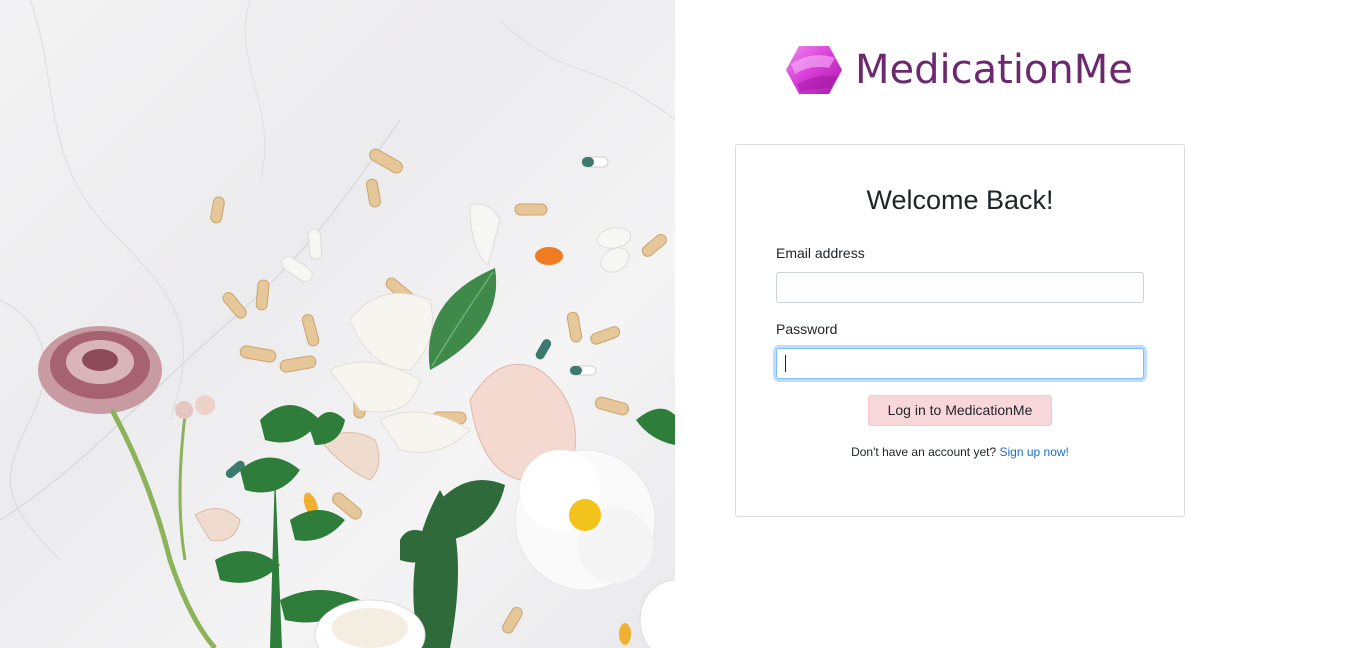 This screenshot has height=648, width=1349. What do you see at coordinates (820, 253) in the screenshot?
I see `email-label: Email address` at bounding box center [820, 253].